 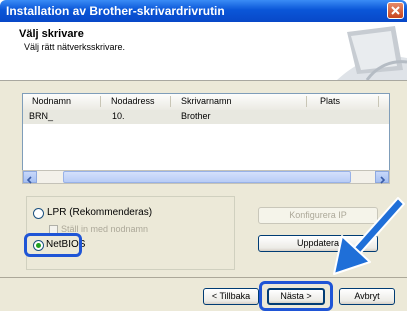 What do you see at coordinates (41, 116) in the screenshot?
I see `cell-nodename: BRN_` at bounding box center [41, 116].